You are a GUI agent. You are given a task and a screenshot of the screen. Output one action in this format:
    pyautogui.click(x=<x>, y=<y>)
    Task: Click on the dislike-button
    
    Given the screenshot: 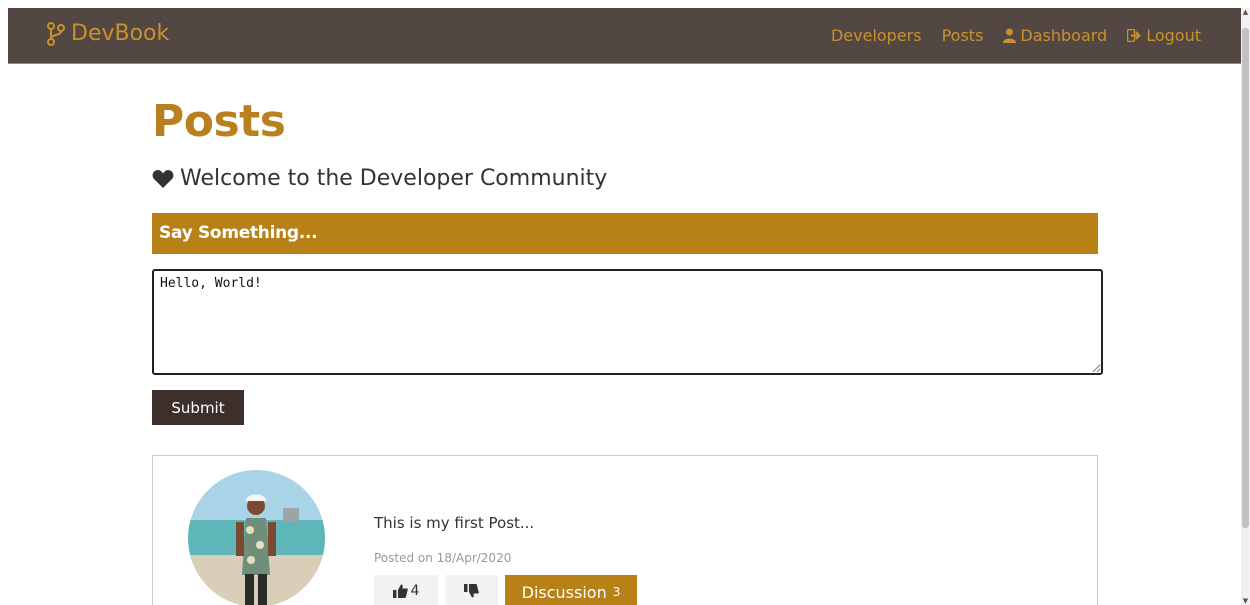 What is the action you would take?
    pyautogui.click(x=471, y=590)
    